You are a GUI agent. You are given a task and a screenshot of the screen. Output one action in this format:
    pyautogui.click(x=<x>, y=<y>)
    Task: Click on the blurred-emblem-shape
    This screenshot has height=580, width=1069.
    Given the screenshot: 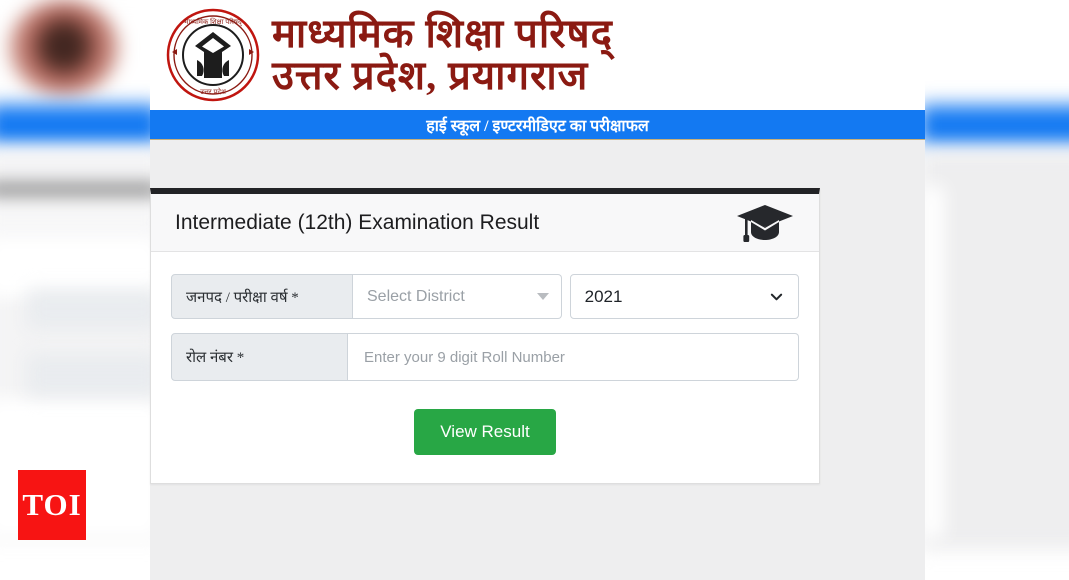 What is the action you would take?
    pyautogui.click(x=64, y=48)
    